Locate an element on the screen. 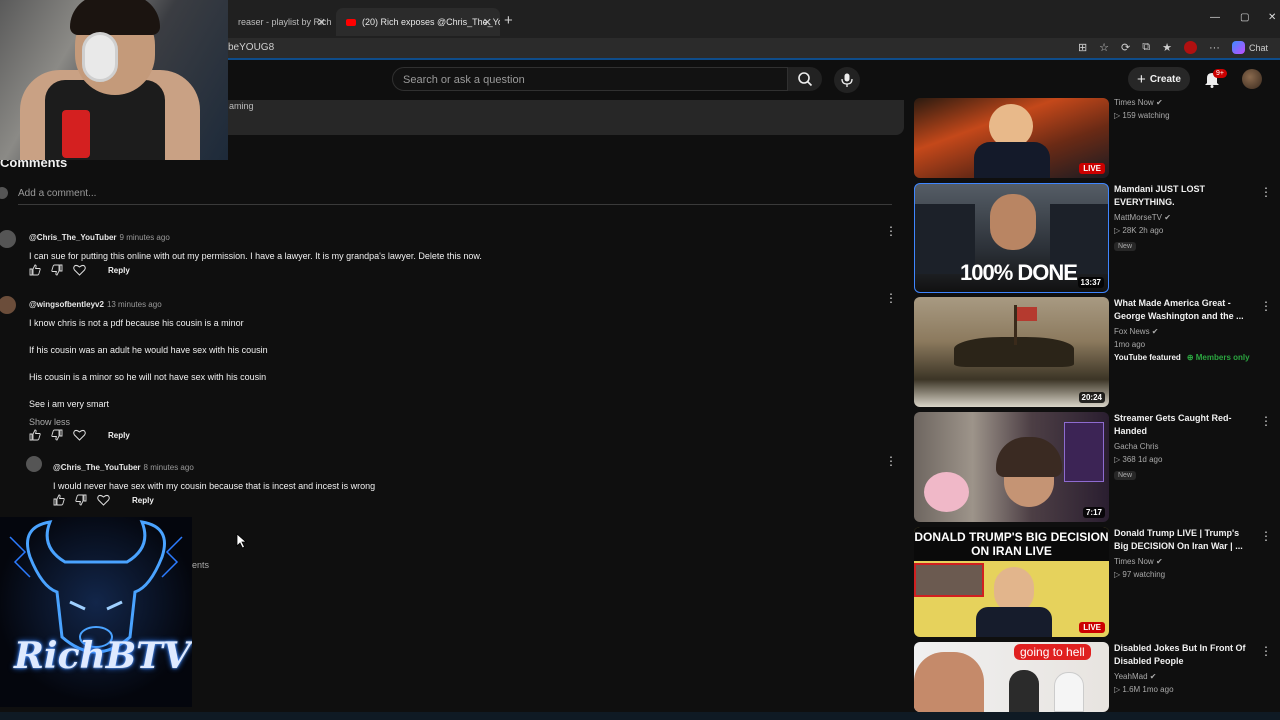  channel-name: Fox News ✔ is located at coordinates (1181, 331).